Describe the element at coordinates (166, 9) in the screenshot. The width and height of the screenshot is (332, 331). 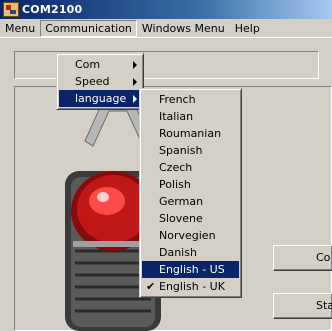
I see `title-bar: COM2100` at that location.